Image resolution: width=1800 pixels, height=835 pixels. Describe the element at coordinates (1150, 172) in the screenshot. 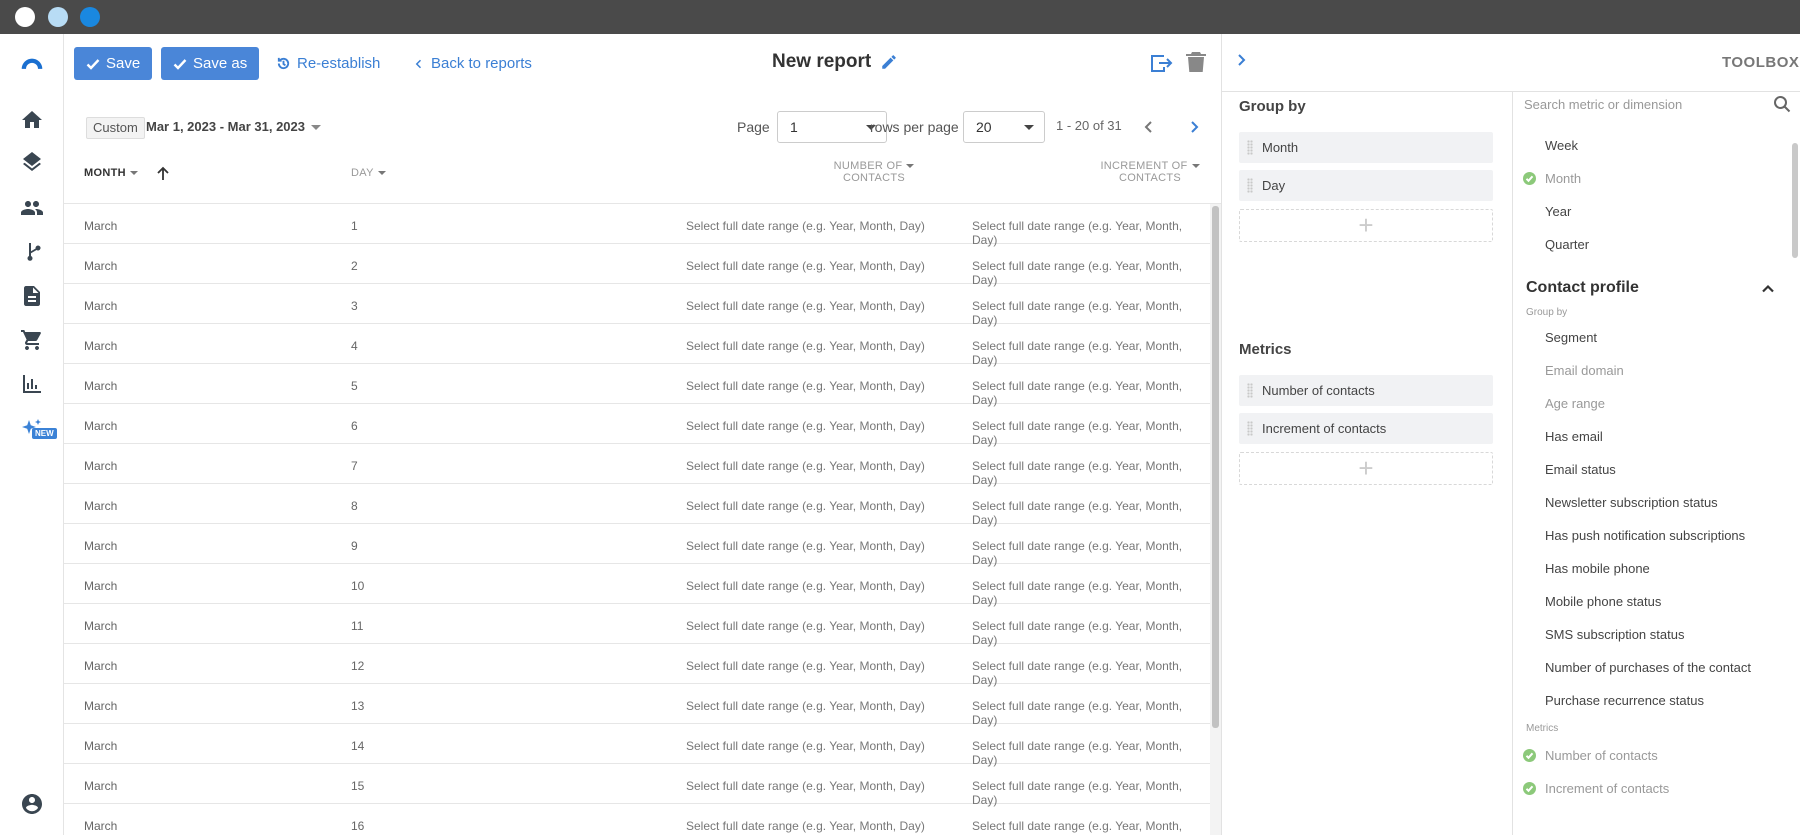

I see `column-header-increment-of-contacts: INCREMENT OF CONTACTS` at that location.